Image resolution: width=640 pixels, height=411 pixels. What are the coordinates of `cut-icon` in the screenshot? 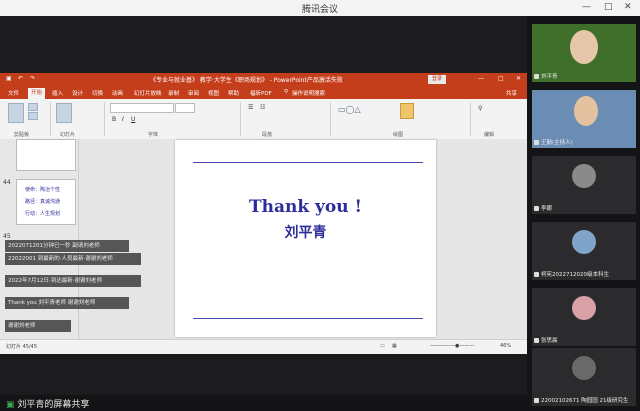 It's located at (33, 107).